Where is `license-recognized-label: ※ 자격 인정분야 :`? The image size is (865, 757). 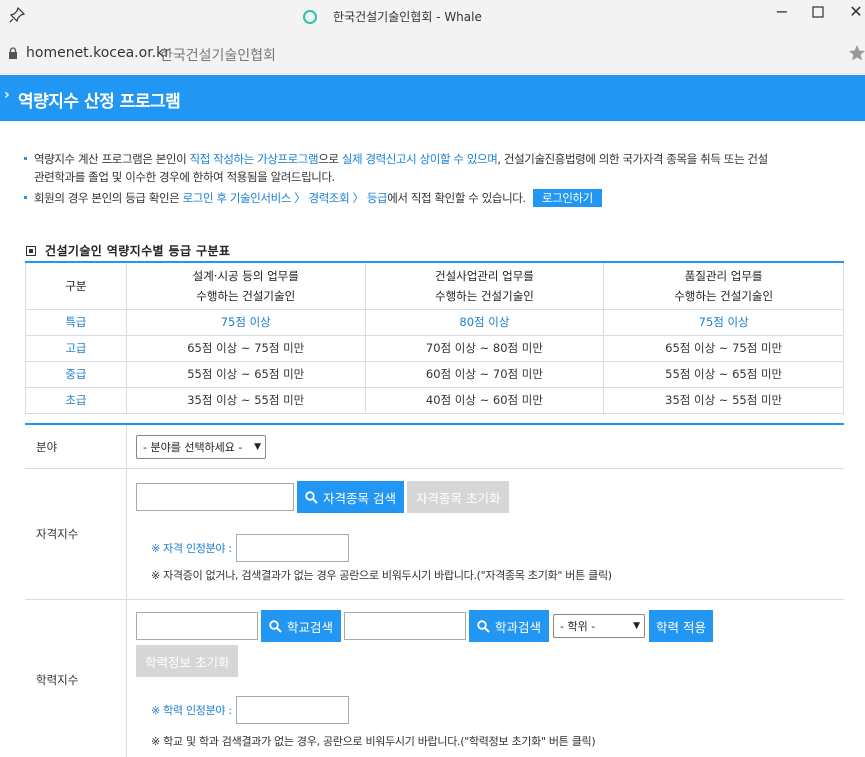 license-recognized-label: ※ 자격 인정분야 : is located at coordinates (191, 548).